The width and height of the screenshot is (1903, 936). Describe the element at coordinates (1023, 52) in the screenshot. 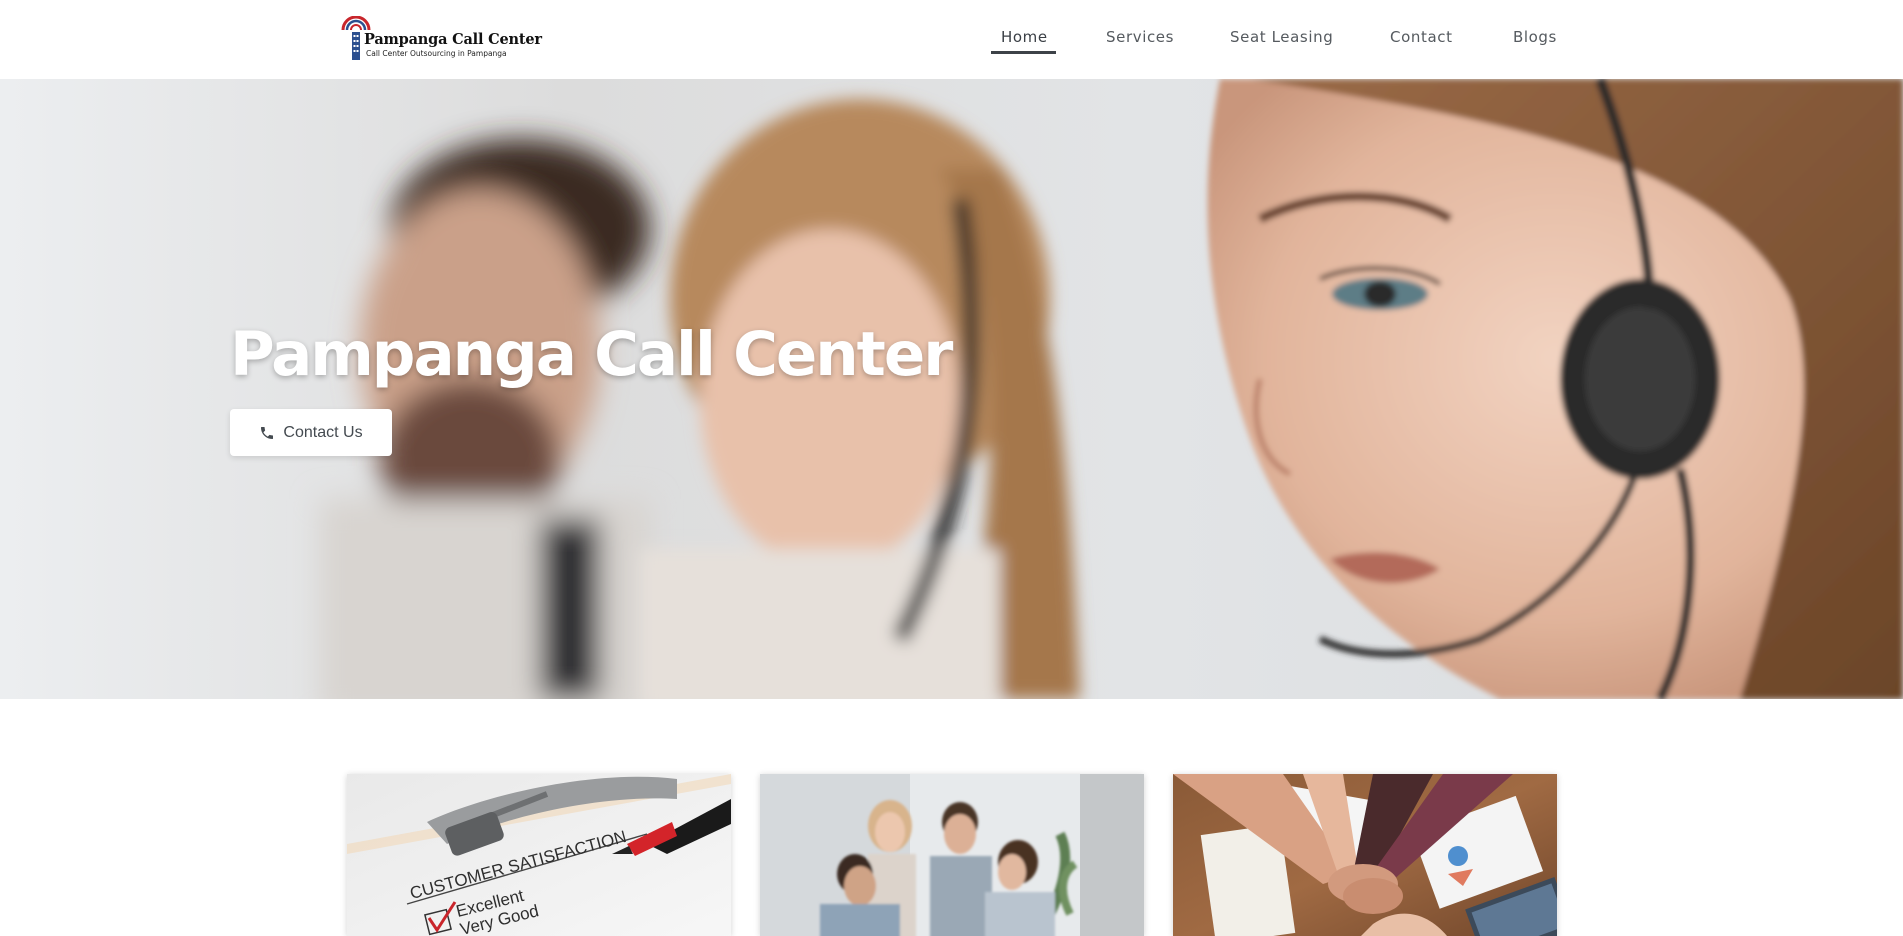

I see `nav-active-indicator` at that location.